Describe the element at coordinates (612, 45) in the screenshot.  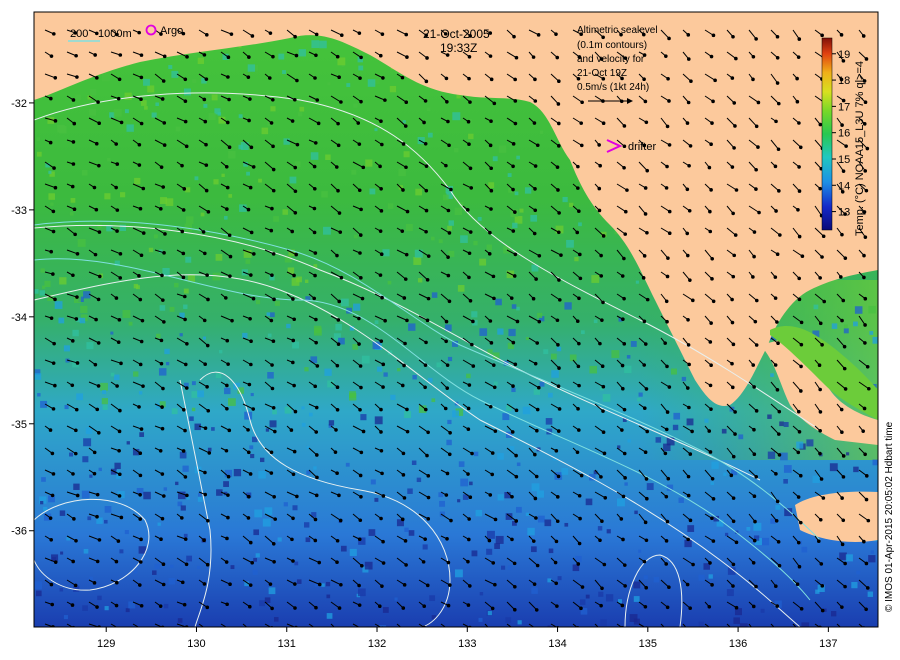
I see `note-line-2: (0.1m contours)` at that location.